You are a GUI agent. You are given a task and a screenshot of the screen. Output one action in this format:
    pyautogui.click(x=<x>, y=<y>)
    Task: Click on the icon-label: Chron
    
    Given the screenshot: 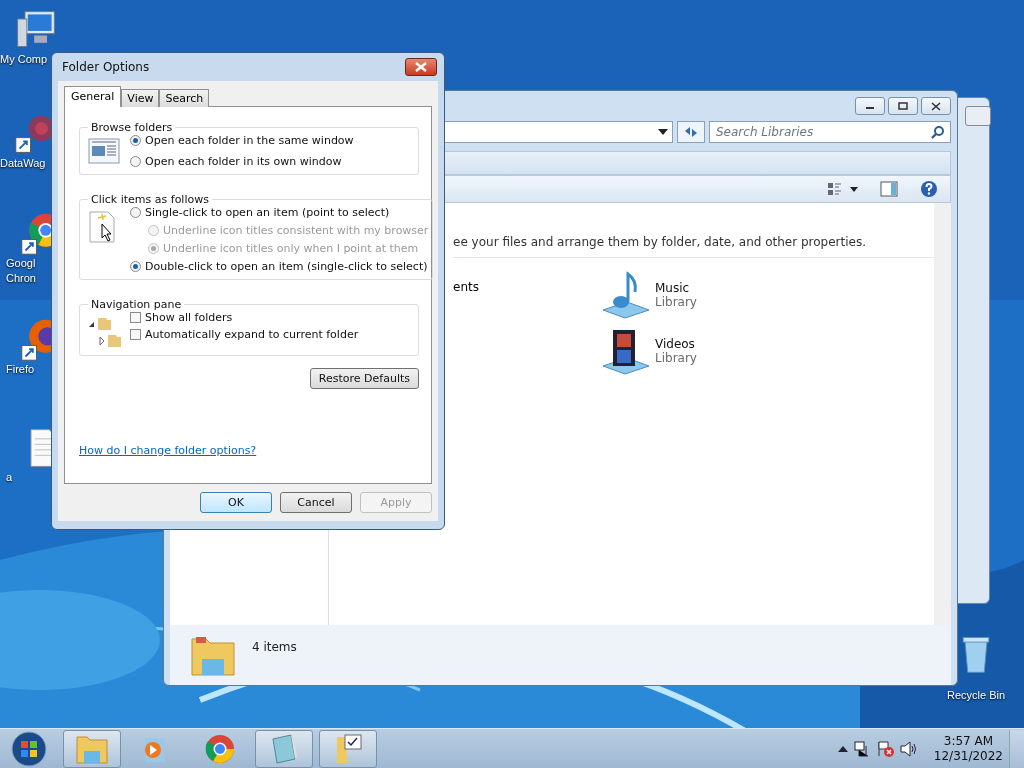 What is the action you would take?
    pyautogui.click(x=21, y=278)
    